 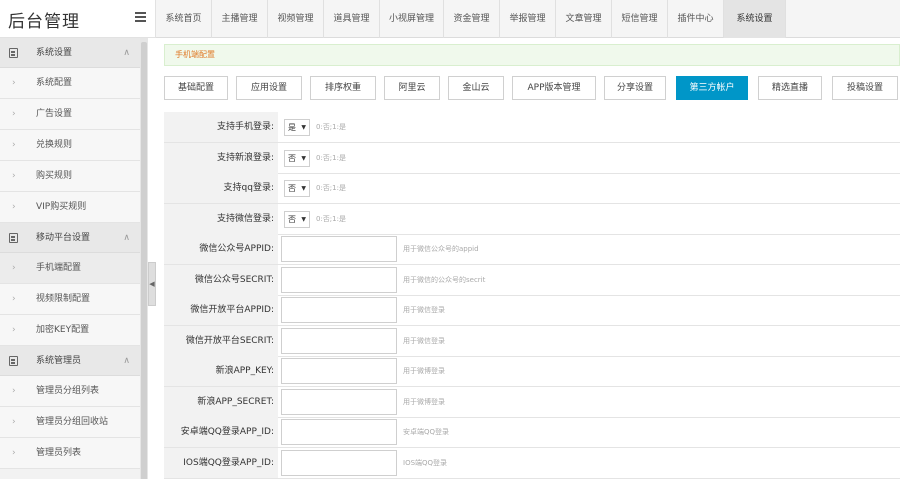 What do you see at coordinates (70, 238) in the screenshot?
I see `sidebar-group: 移动平台设置 ∧` at bounding box center [70, 238].